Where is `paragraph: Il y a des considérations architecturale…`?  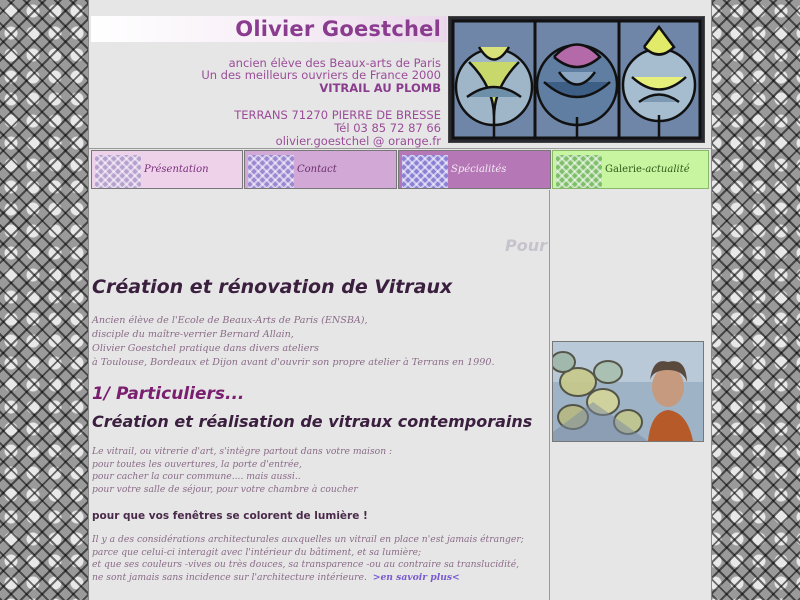 paragraph: Il y a des considérations architecturale… is located at coordinates (319, 559).